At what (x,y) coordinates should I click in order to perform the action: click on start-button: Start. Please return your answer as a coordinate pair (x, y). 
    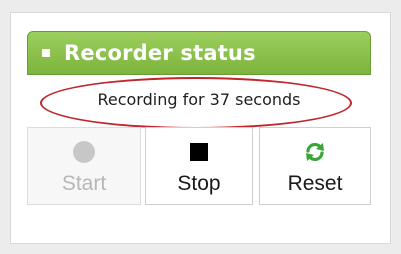
    Looking at the image, I should click on (84, 166).